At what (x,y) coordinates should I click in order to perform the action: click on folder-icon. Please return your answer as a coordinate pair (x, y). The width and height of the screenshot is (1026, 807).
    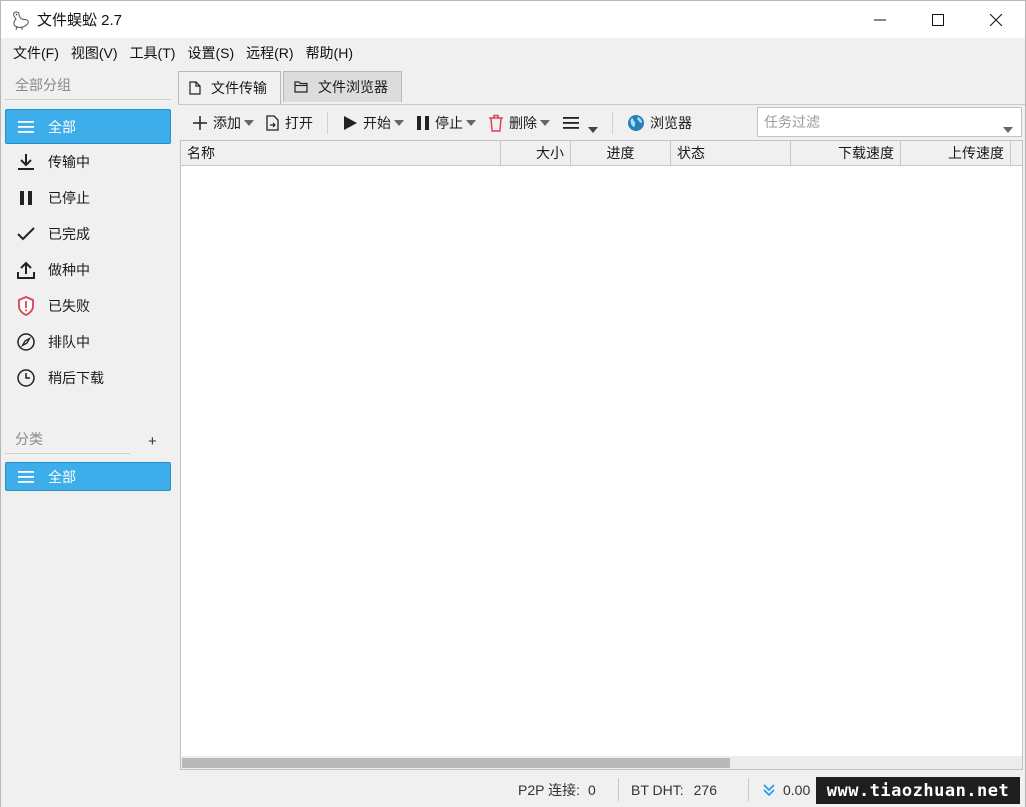
    Looking at the image, I should click on (301, 87).